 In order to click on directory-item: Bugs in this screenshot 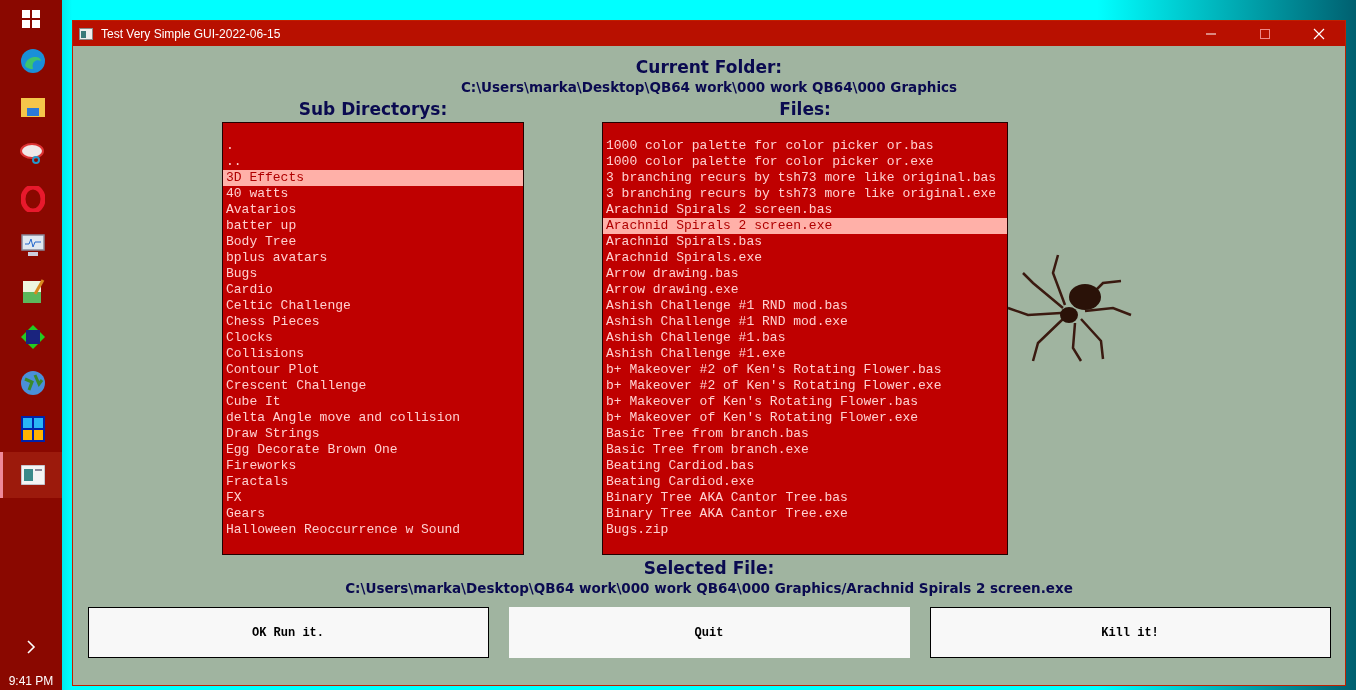, I will do `click(373, 274)`.